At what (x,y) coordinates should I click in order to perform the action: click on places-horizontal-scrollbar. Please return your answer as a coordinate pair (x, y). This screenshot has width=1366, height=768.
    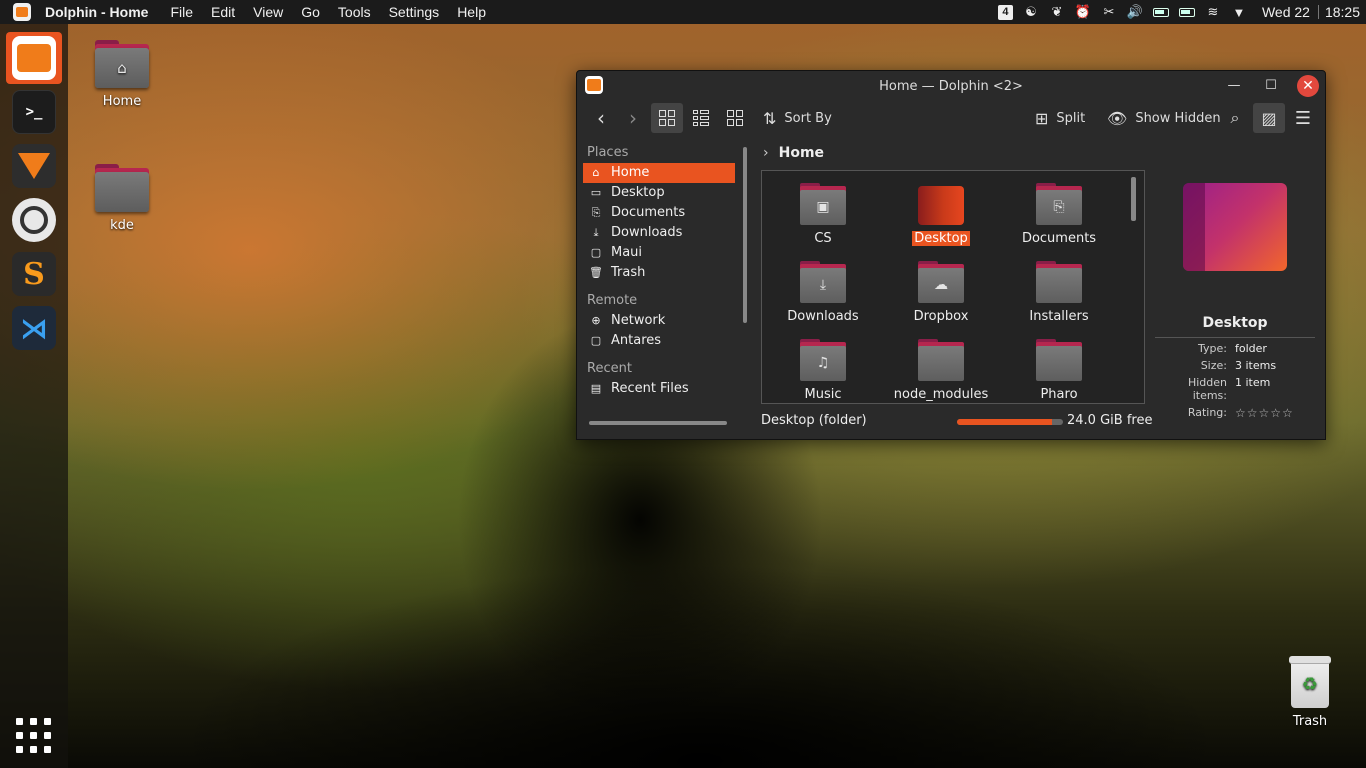
    Looking at the image, I should click on (658, 423).